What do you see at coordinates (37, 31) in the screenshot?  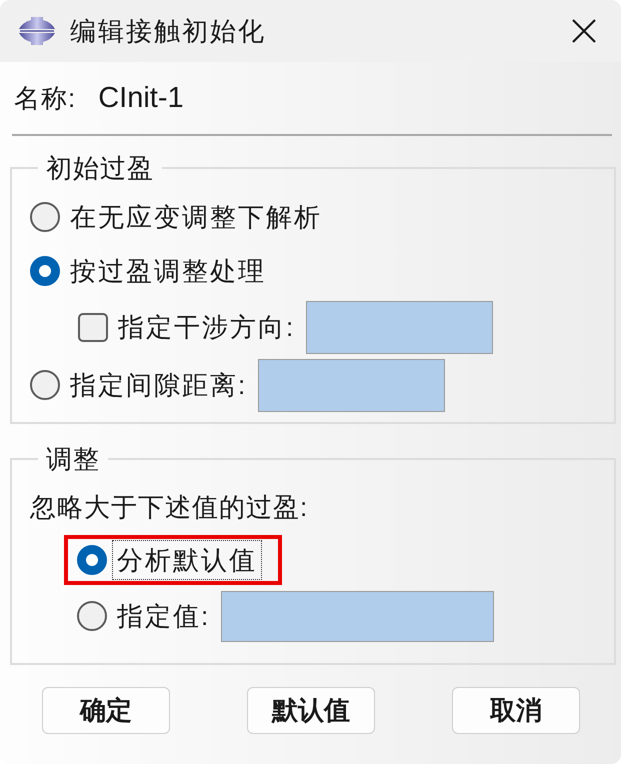 I see `app-icon` at bounding box center [37, 31].